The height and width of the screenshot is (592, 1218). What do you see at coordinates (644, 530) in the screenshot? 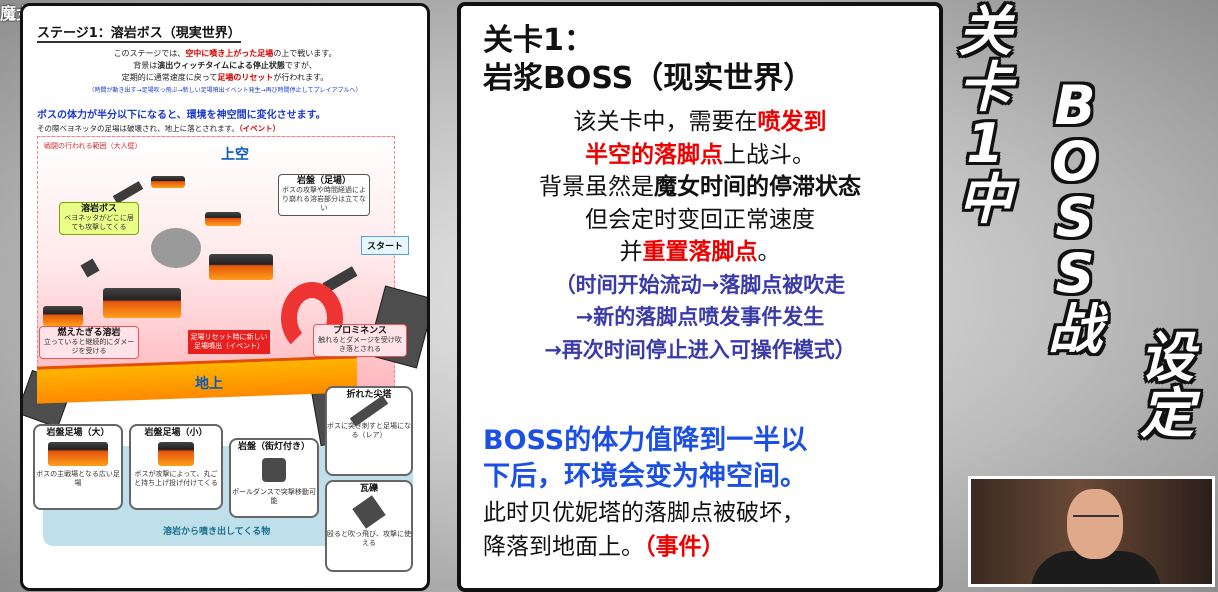
I see `card-end-text: 此时贝优妮塔的落脚点被破坏， 降落到地面上。（事件）` at bounding box center [644, 530].